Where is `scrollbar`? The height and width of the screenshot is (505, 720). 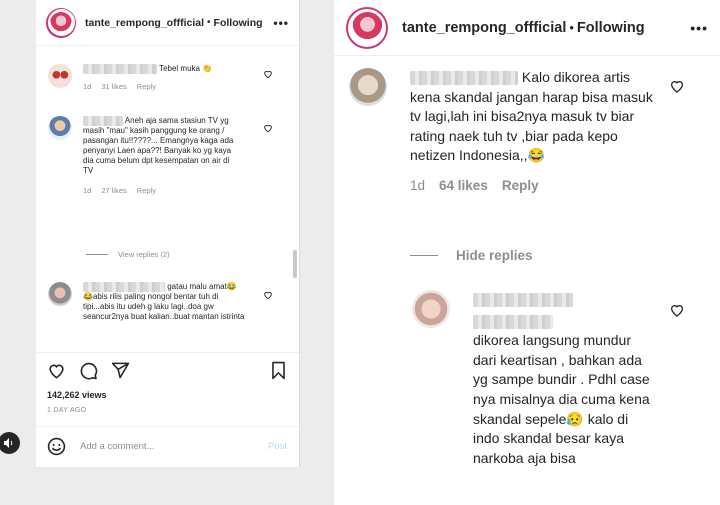 scrollbar is located at coordinates (295, 264).